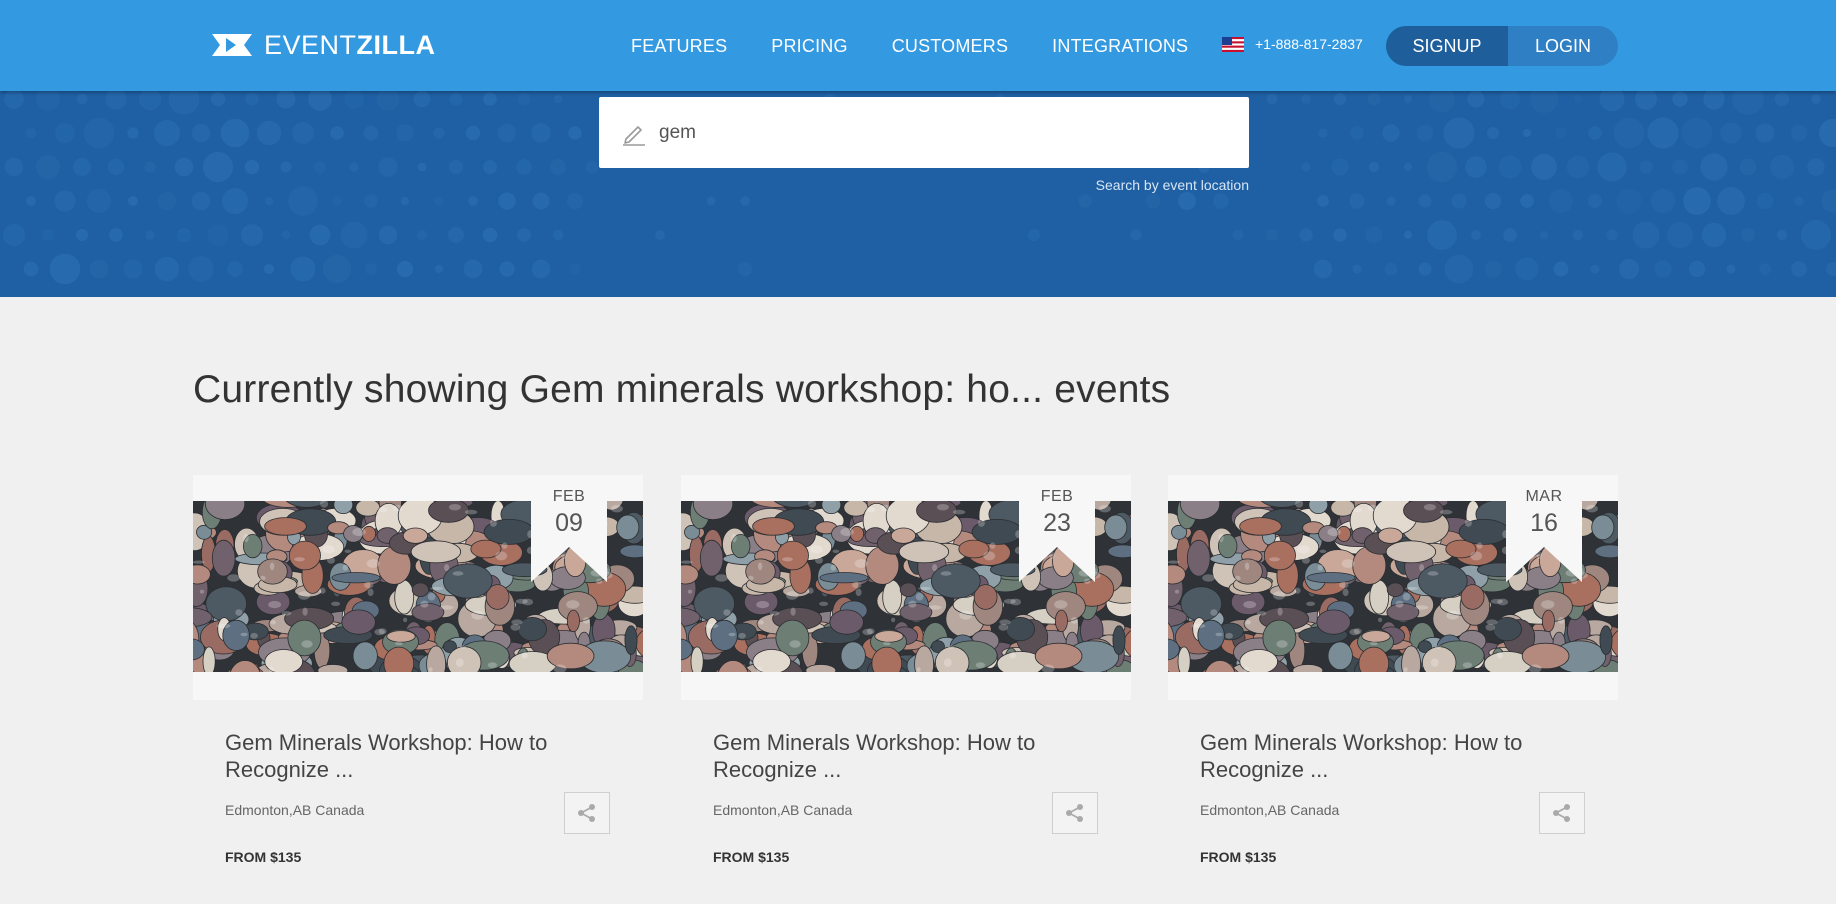 Image resolution: width=1836 pixels, height=904 pixels. What do you see at coordinates (1120, 46) in the screenshot?
I see `nav-integrations: INTEGRATIONS` at bounding box center [1120, 46].